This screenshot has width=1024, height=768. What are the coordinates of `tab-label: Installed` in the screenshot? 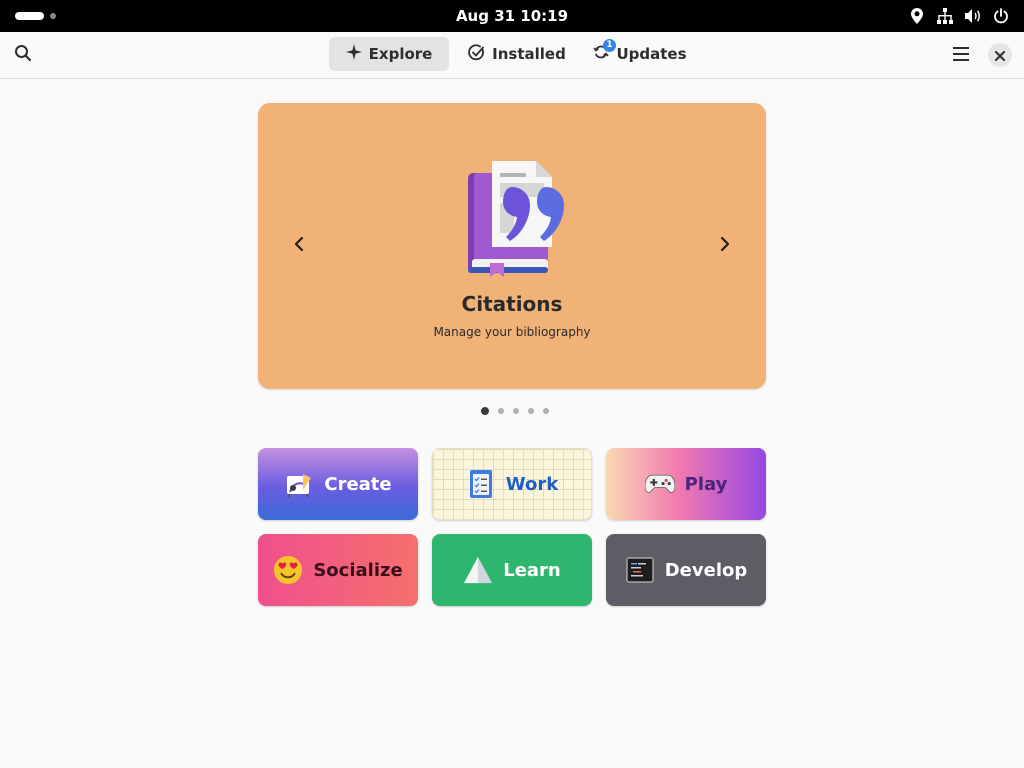 It's located at (529, 54).